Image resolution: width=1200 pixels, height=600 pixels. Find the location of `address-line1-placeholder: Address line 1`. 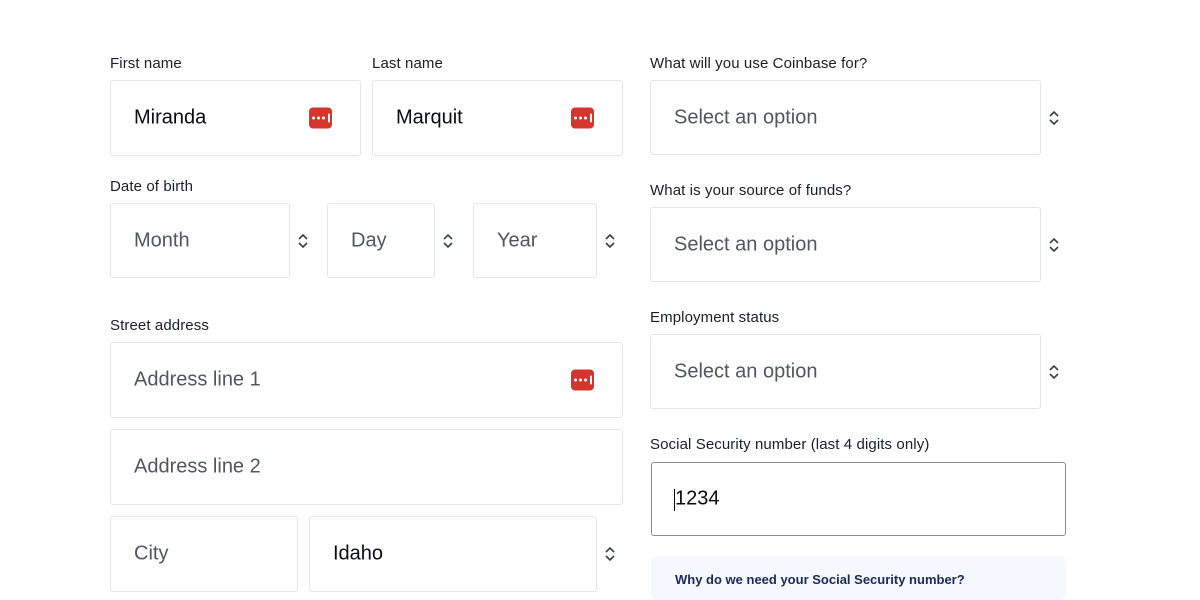

address-line1-placeholder: Address line 1 is located at coordinates (197, 379).